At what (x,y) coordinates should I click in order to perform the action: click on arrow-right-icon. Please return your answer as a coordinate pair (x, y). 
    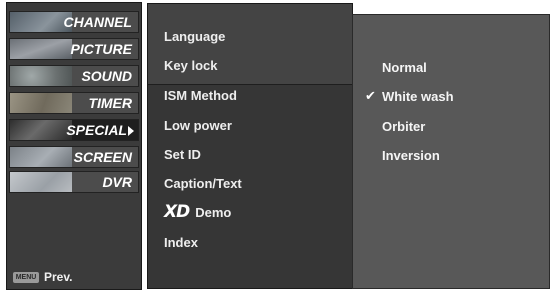
    Looking at the image, I should click on (131, 131).